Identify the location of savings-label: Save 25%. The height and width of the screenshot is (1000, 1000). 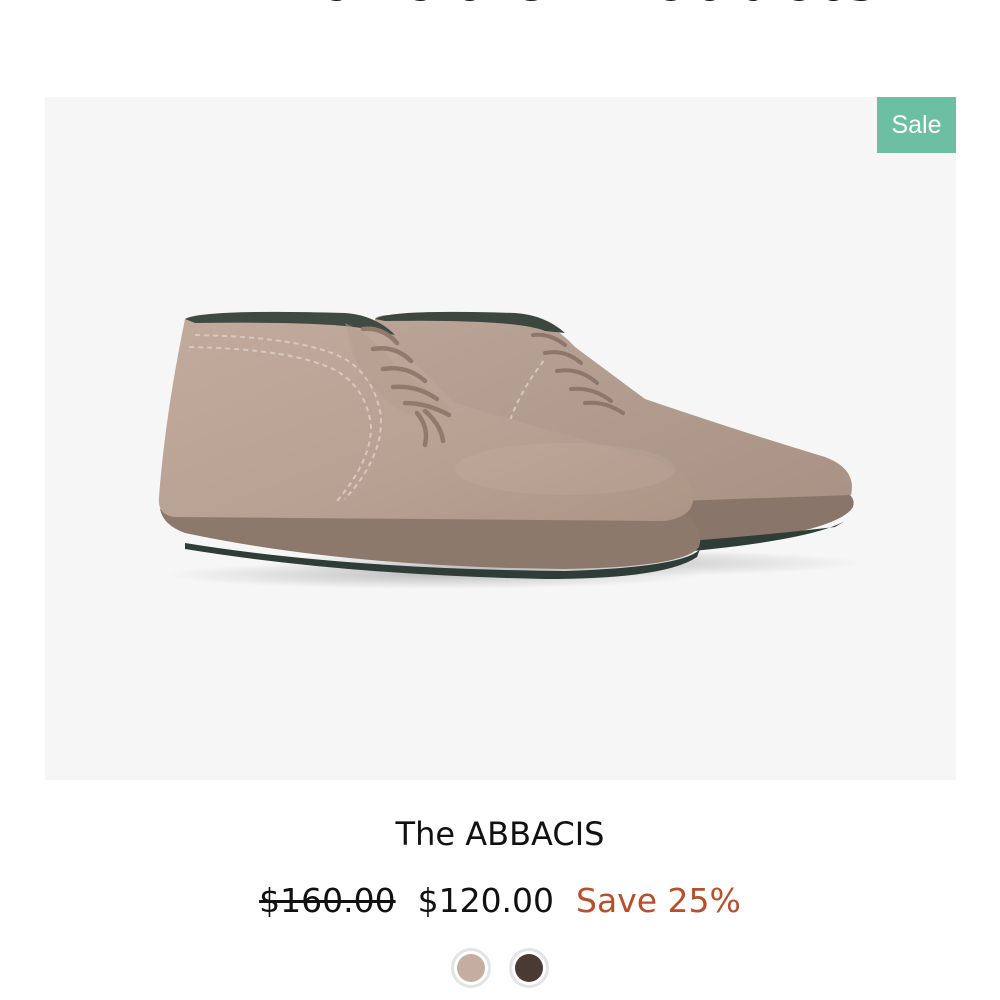
(658, 900).